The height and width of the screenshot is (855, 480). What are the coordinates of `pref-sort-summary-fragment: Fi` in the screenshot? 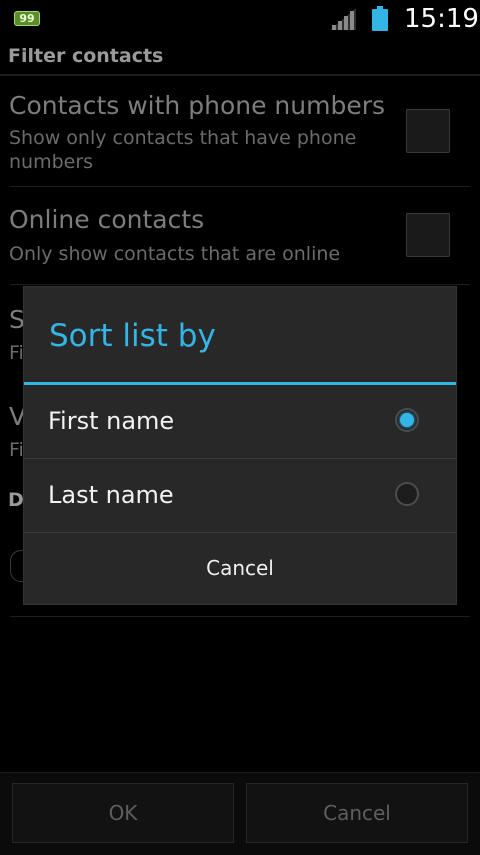 It's located at (16, 353).